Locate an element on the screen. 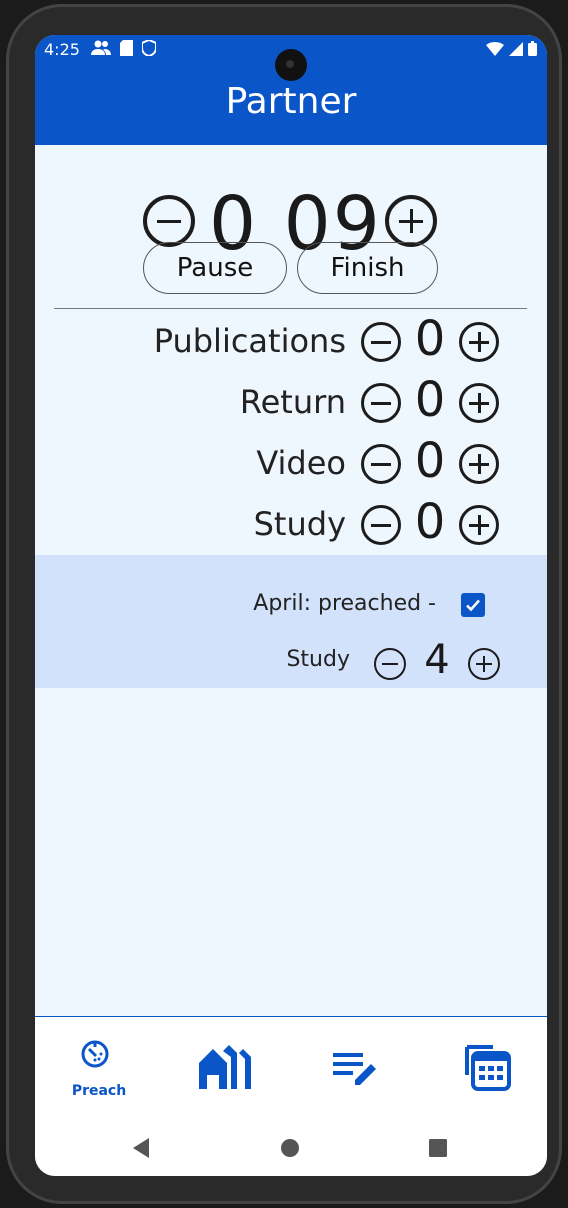 This screenshot has width=568, height=1208. shield-icon is located at coordinates (149, 48).